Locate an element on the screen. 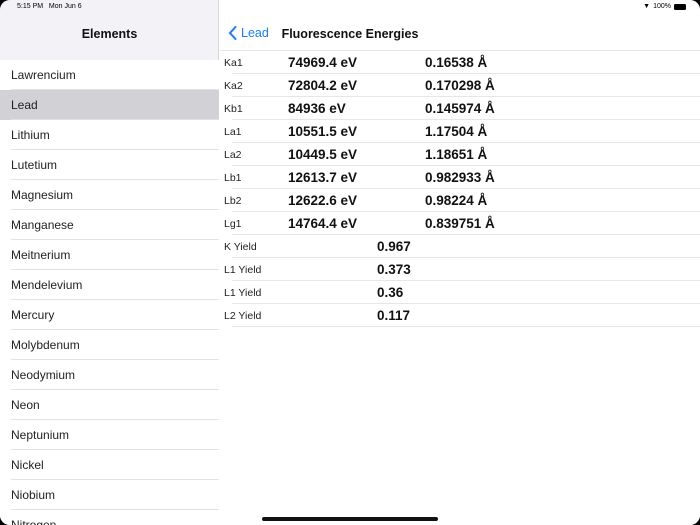 This screenshot has height=525, width=700. yield-label: L2 Yield is located at coordinates (243, 315).